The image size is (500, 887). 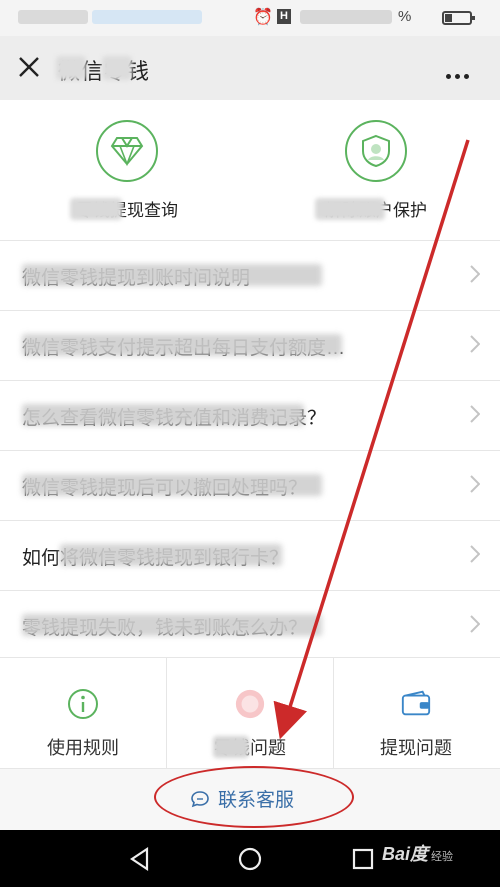 I want to click on home-icon, so click(x=250, y=859).